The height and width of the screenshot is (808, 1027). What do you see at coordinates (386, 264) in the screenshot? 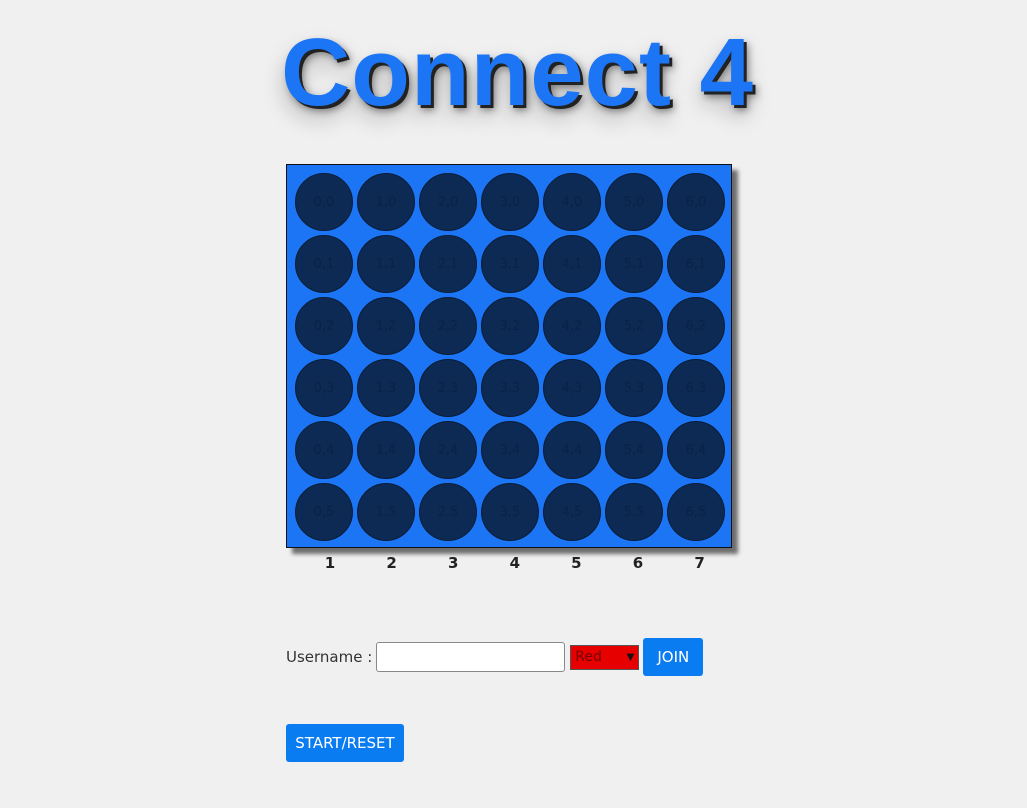
I see `board-cell: 1,1` at bounding box center [386, 264].